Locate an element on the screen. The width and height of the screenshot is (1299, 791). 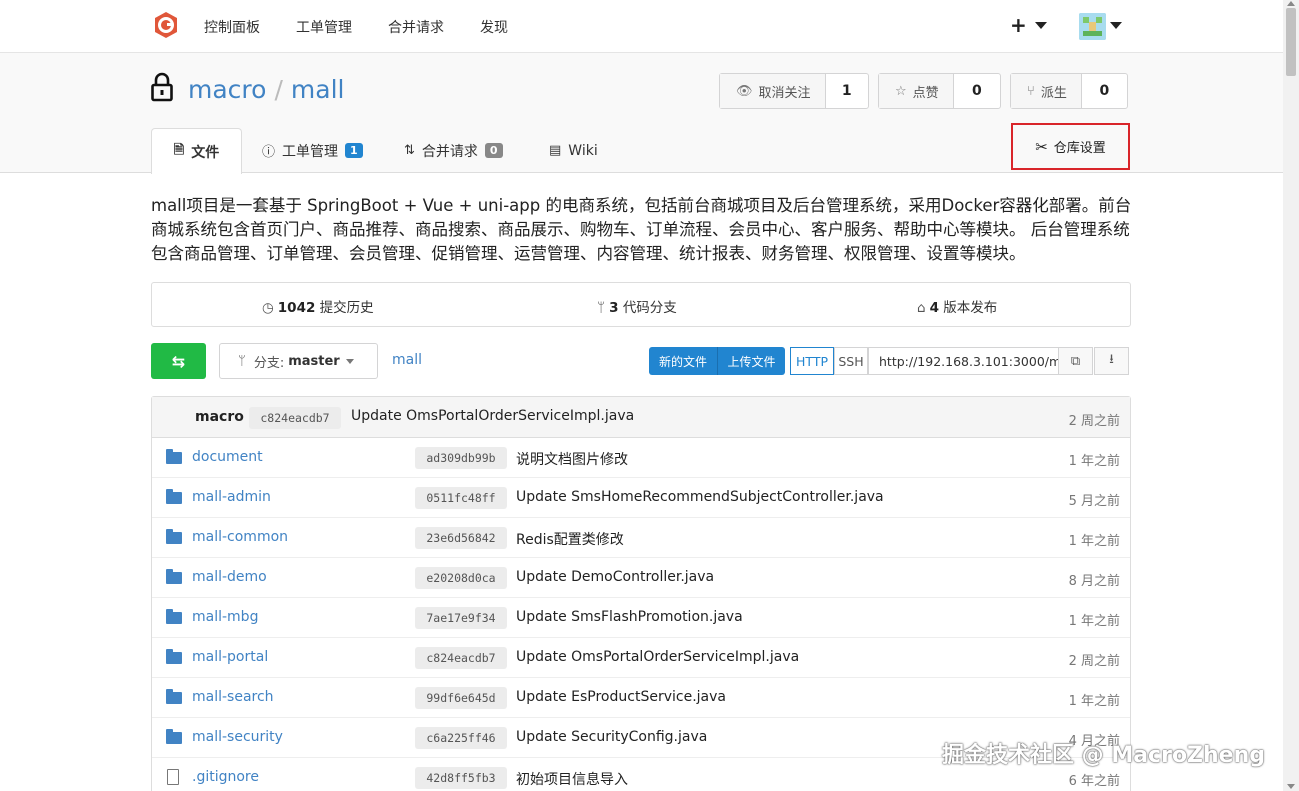
watch-button: 👁 取消关注 1 is located at coordinates (794, 91).